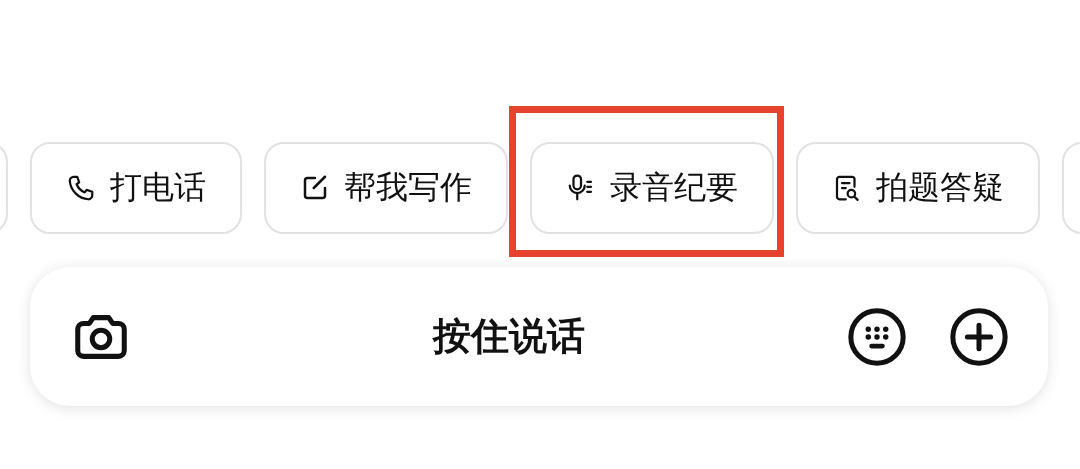  What do you see at coordinates (489, 336) in the screenshot?
I see `hold-to-talk-button: 按住说话` at bounding box center [489, 336].